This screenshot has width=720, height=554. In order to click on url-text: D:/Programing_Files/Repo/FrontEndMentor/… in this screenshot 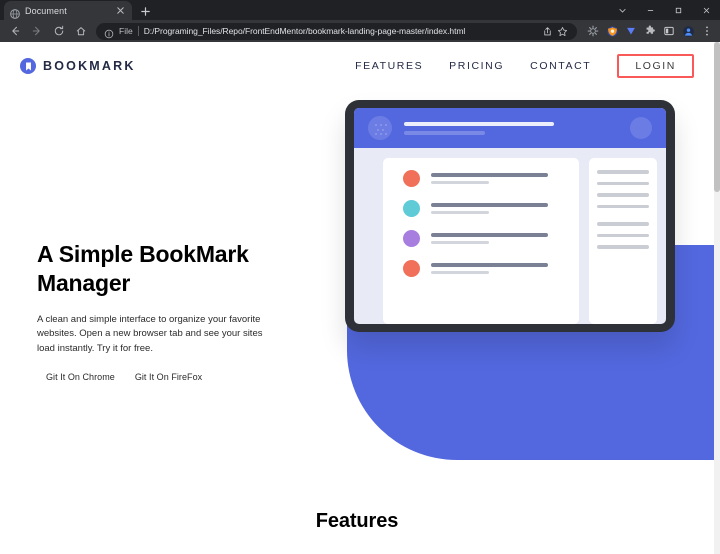, I will do `click(304, 31)`.